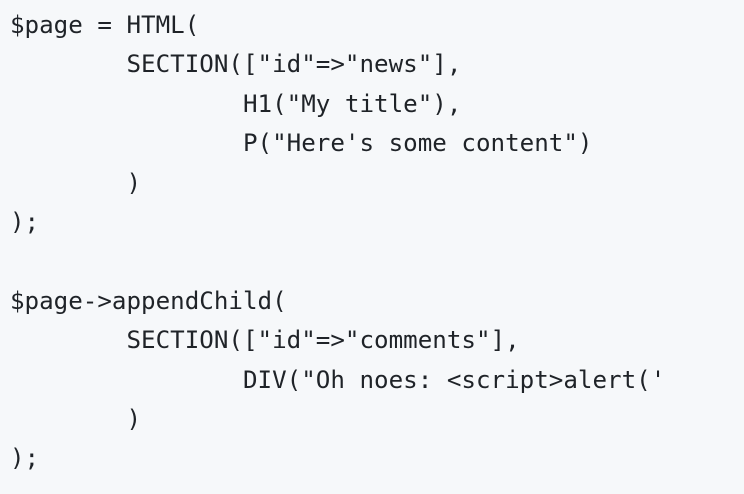 This screenshot has width=744, height=494. What do you see at coordinates (25, 222) in the screenshot?
I see `code-line-6: );` at bounding box center [25, 222].